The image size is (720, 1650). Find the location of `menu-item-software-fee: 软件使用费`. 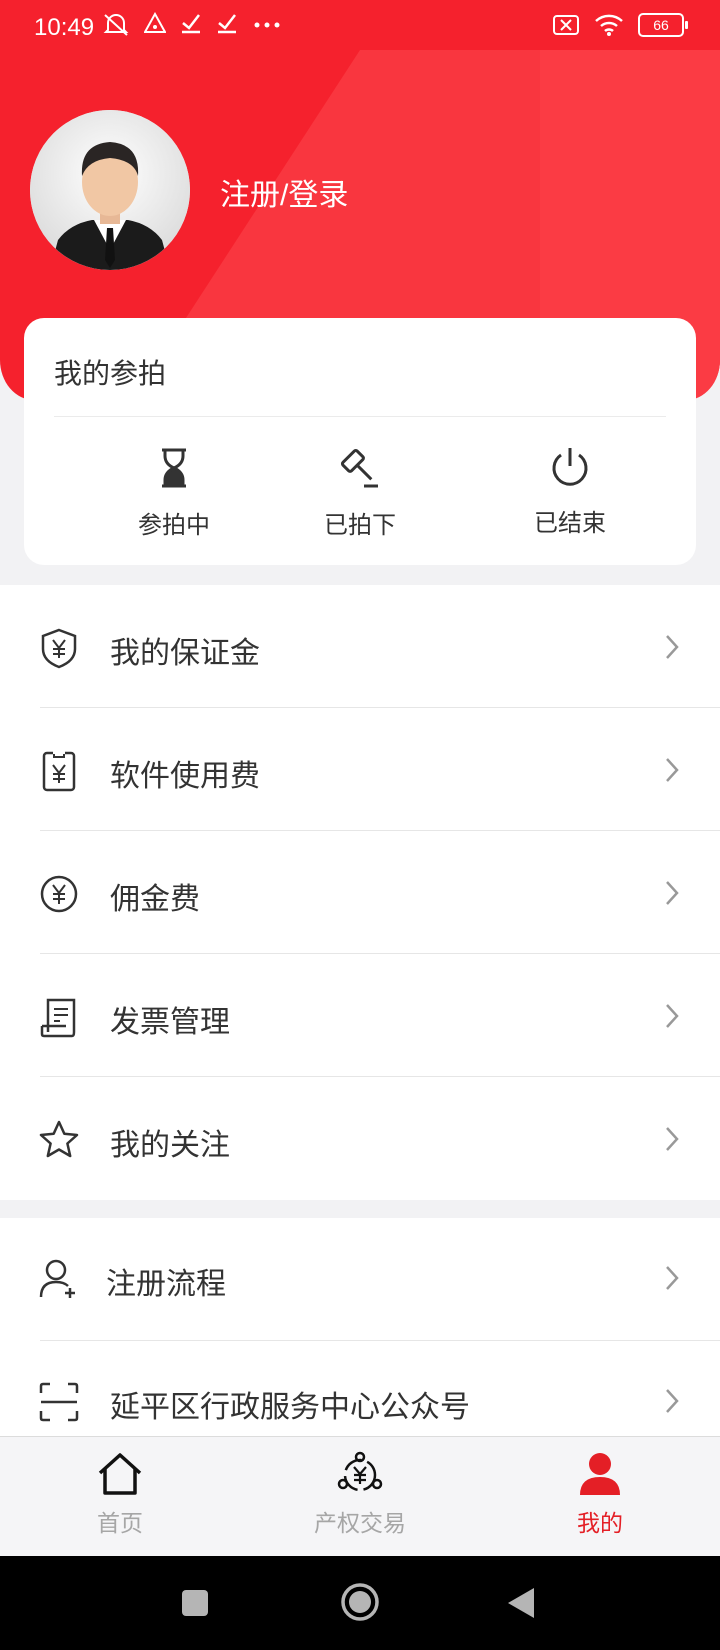

menu-item-software-fee: 软件使用费 is located at coordinates (360, 769).